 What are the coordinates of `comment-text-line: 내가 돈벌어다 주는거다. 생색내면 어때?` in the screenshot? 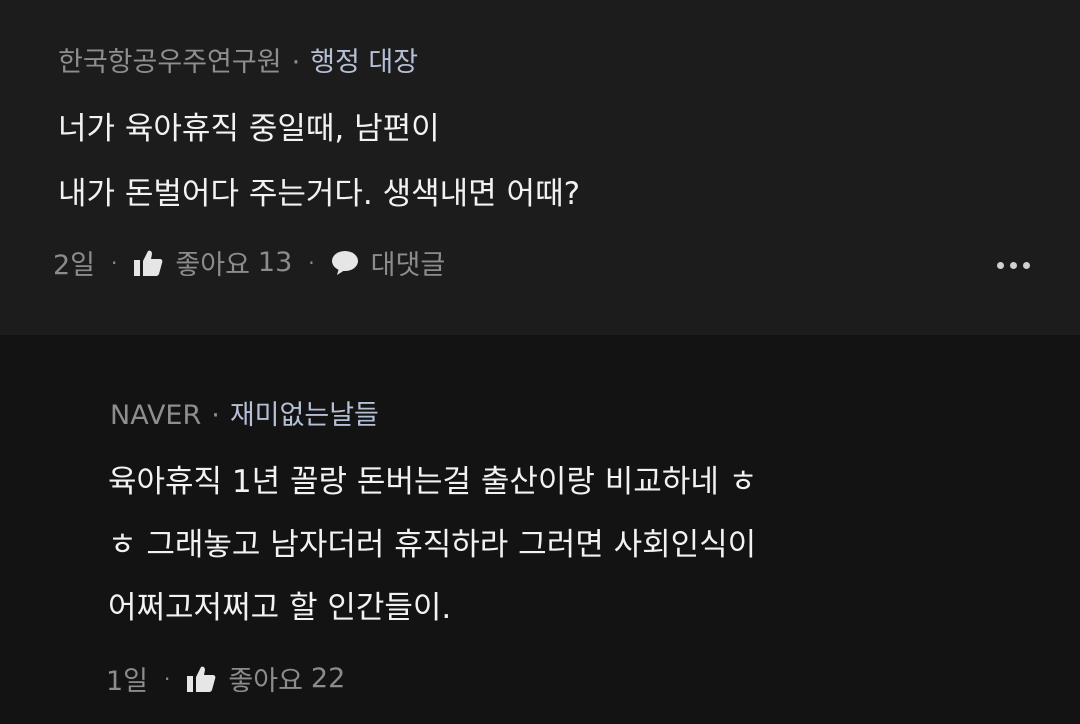 It's located at (319, 194).